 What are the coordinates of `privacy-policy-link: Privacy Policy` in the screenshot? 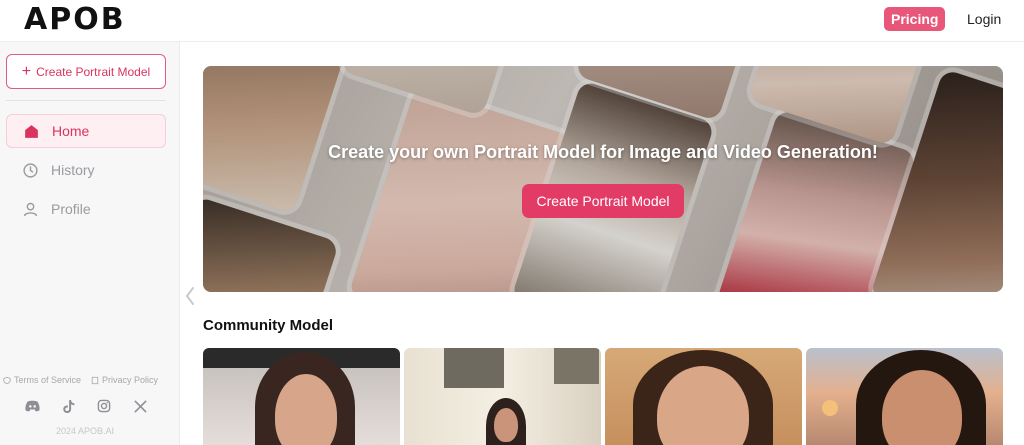 It's located at (124, 380).